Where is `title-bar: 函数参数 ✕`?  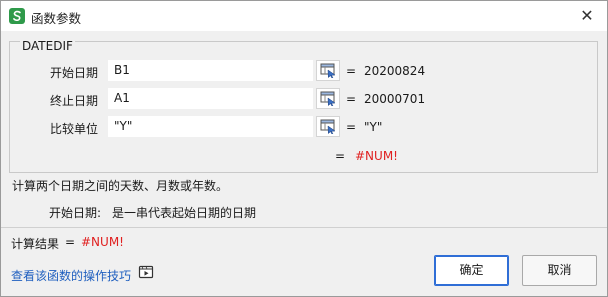 title-bar: 函数参数 ✕ is located at coordinates (304, 16).